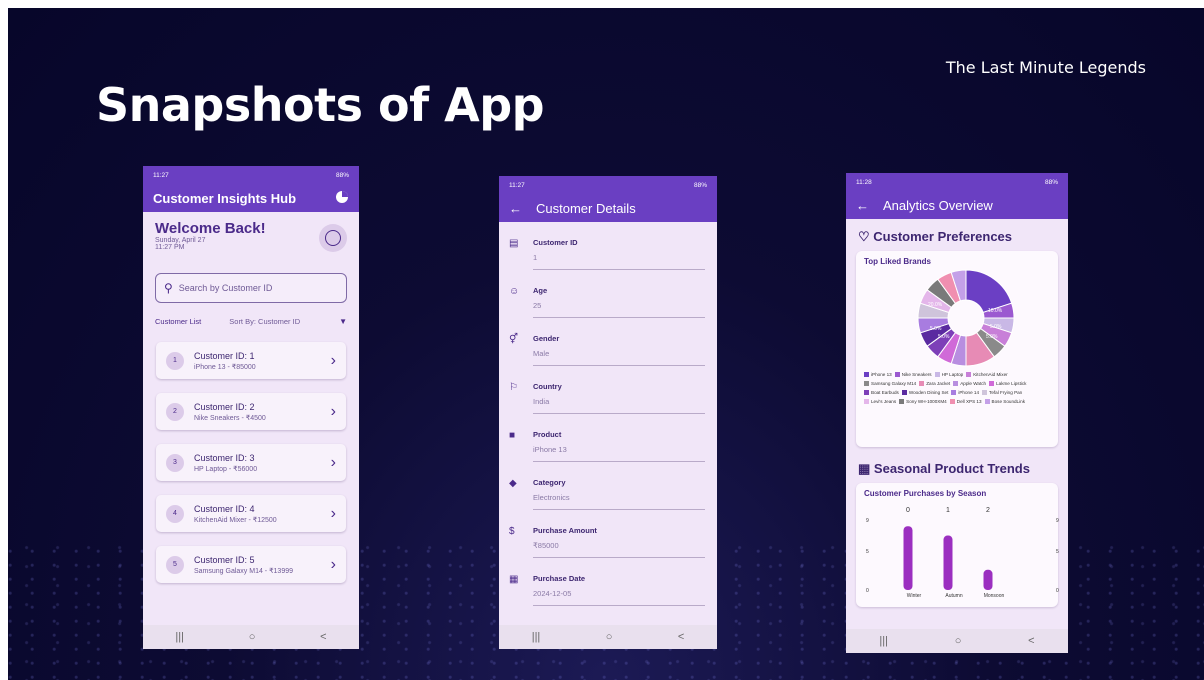 This screenshot has height=680, width=1204. I want to click on section-customer-preferences: ♡ Customer Preferences, so click(957, 232).